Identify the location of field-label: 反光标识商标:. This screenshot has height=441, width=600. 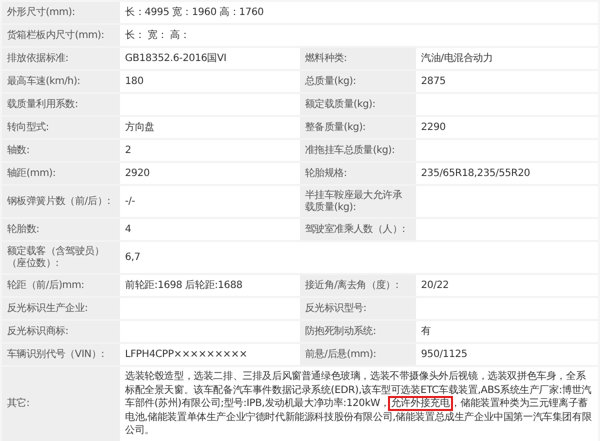
(61, 331).